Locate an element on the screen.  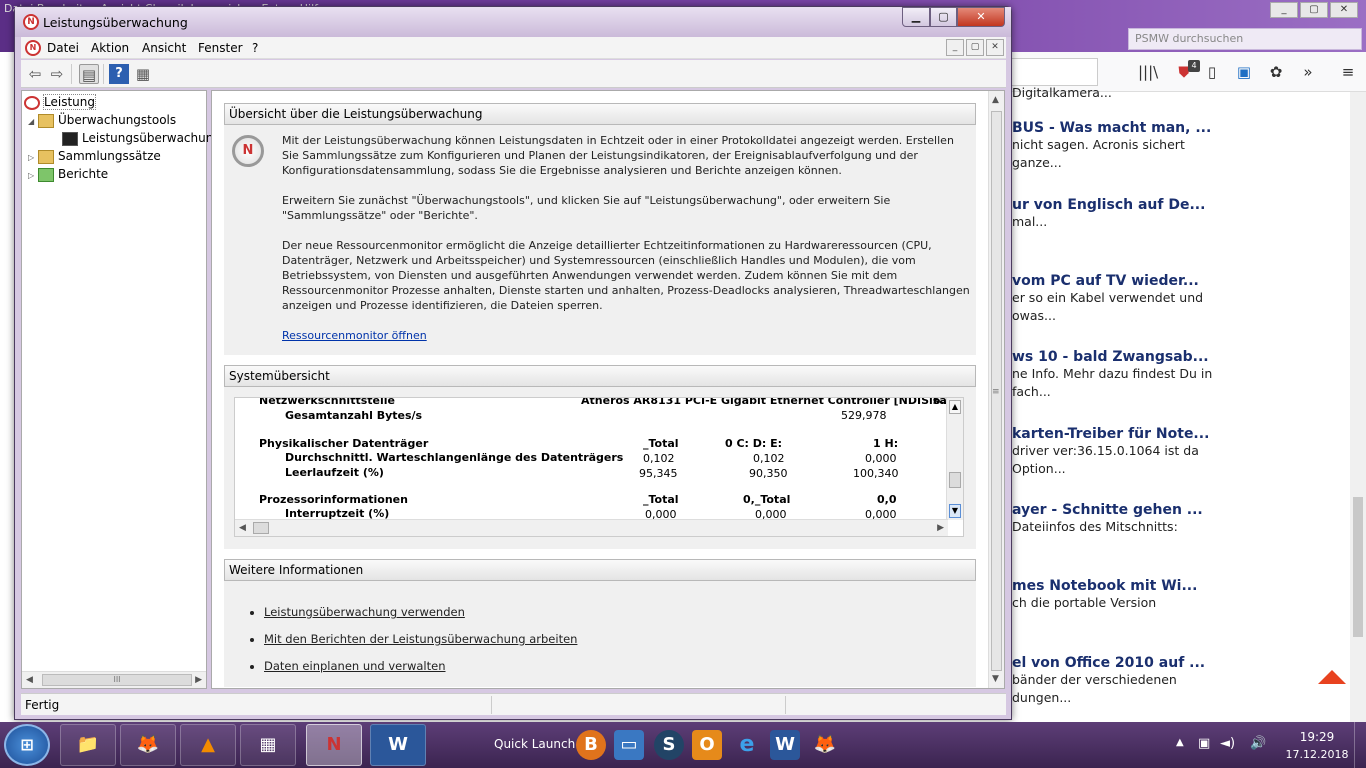
menu-ansicht: Ansicht is located at coordinates (164, 48).